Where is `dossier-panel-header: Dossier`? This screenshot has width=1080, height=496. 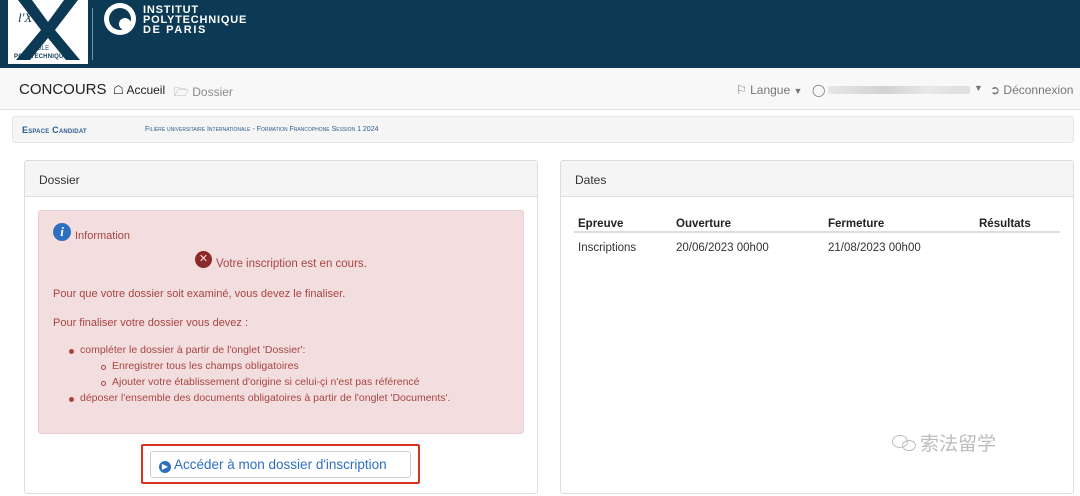
dossier-panel-header: Dossier is located at coordinates (281, 179).